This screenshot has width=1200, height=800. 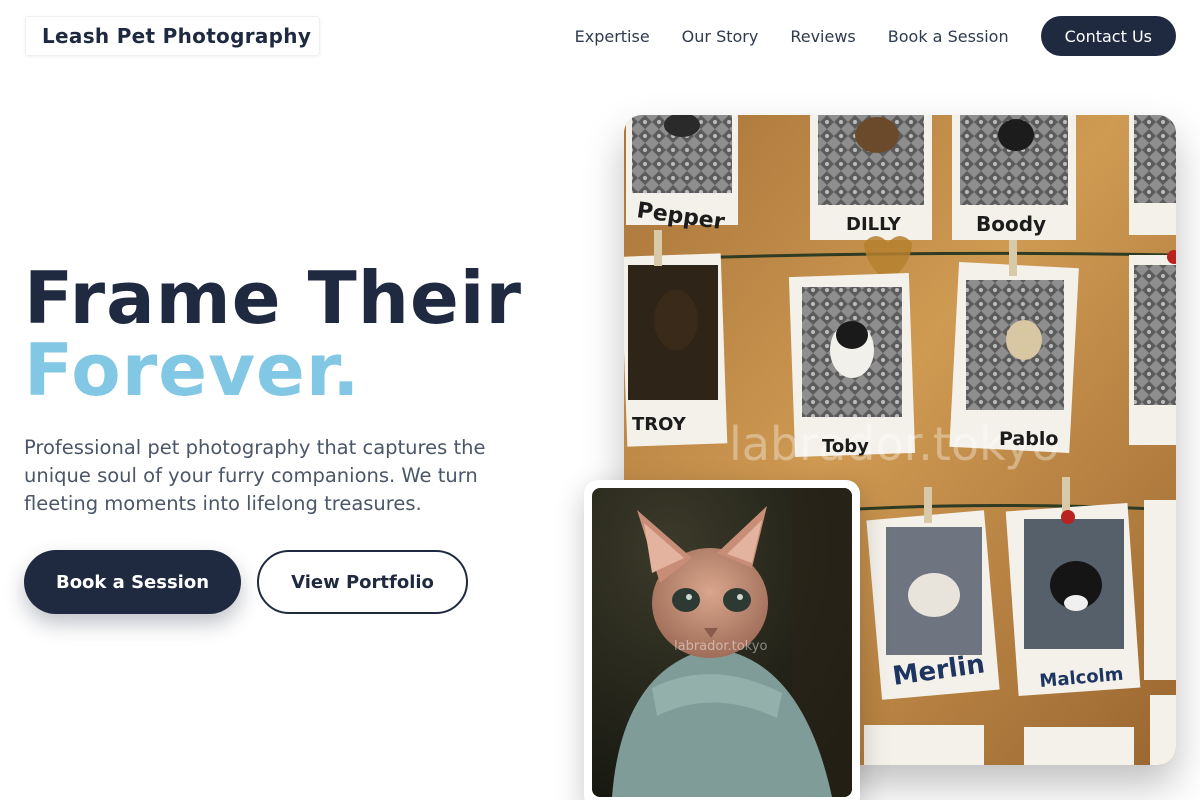 I want to click on hero-title-line2: Forever., so click(x=192, y=370).